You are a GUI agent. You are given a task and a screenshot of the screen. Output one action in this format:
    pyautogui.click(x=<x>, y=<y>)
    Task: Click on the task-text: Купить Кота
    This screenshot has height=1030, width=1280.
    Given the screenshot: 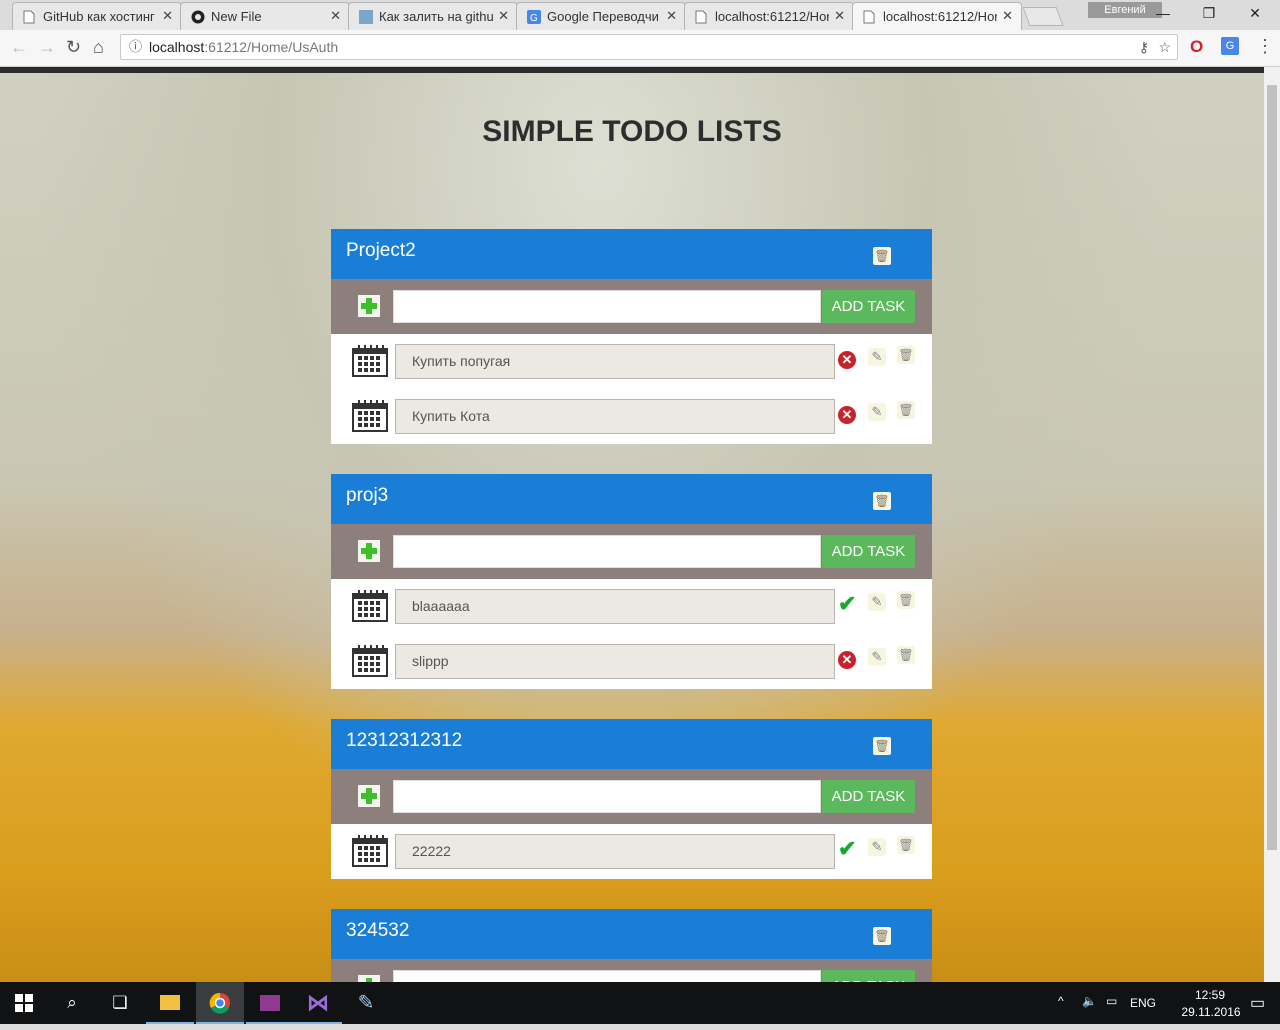 What is the action you would take?
    pyautogui.click(x=615, y=416)
    